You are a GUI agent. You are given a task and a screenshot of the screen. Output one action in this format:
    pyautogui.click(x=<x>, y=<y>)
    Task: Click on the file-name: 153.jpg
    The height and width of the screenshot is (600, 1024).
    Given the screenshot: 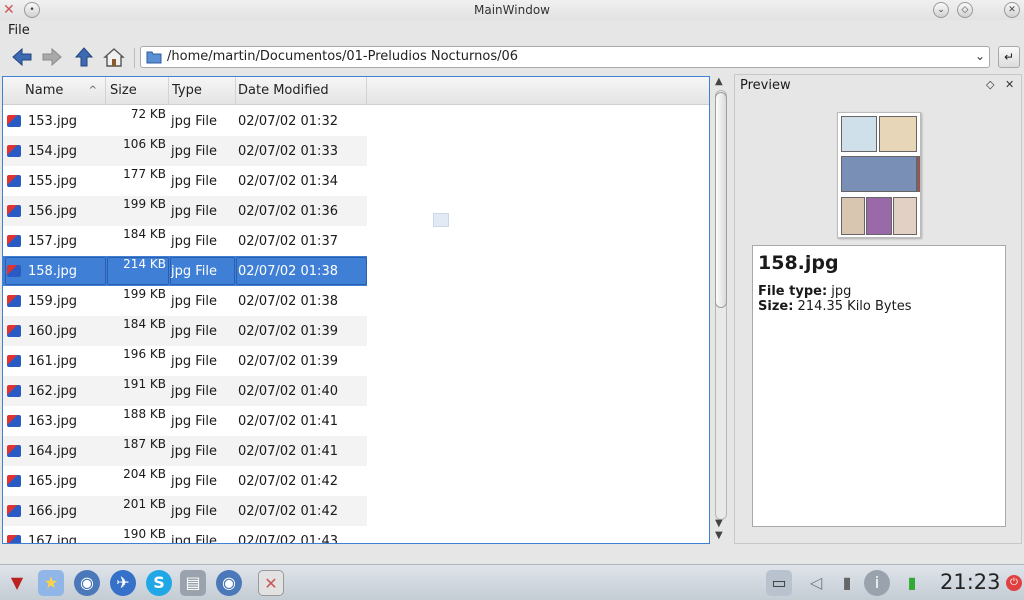 What is the action you would take?
    pyautogui.click(x=53, y=121)
    